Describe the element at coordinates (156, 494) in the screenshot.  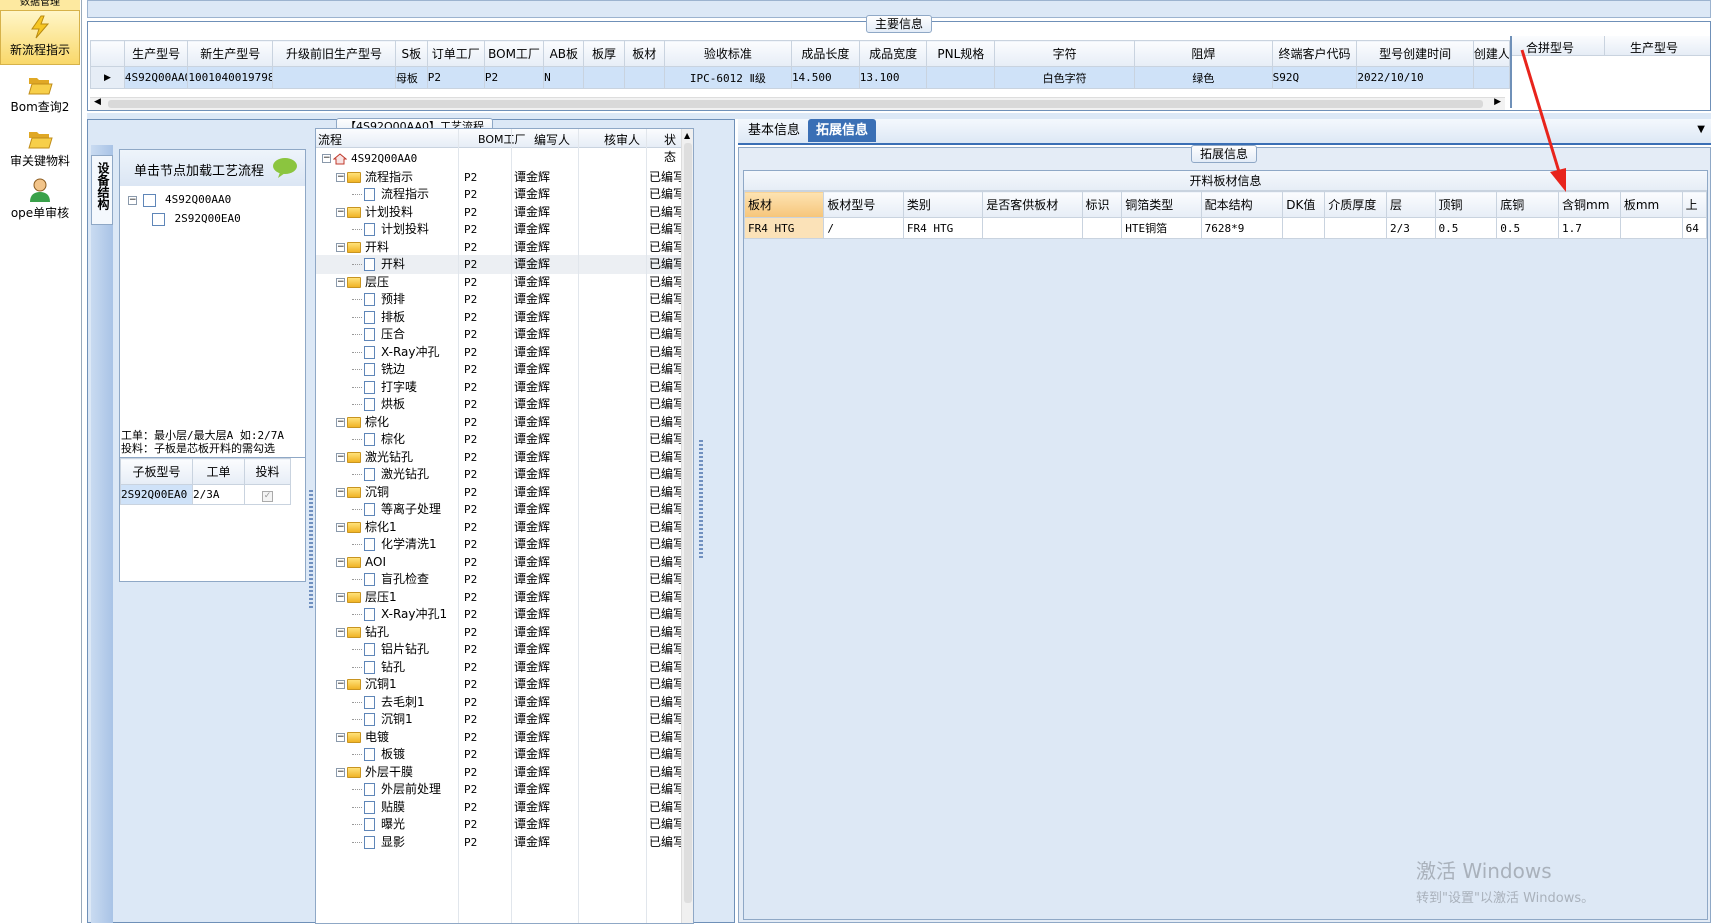
I see `sub-board-model-cell: 2S92Q00EA0` at that location.